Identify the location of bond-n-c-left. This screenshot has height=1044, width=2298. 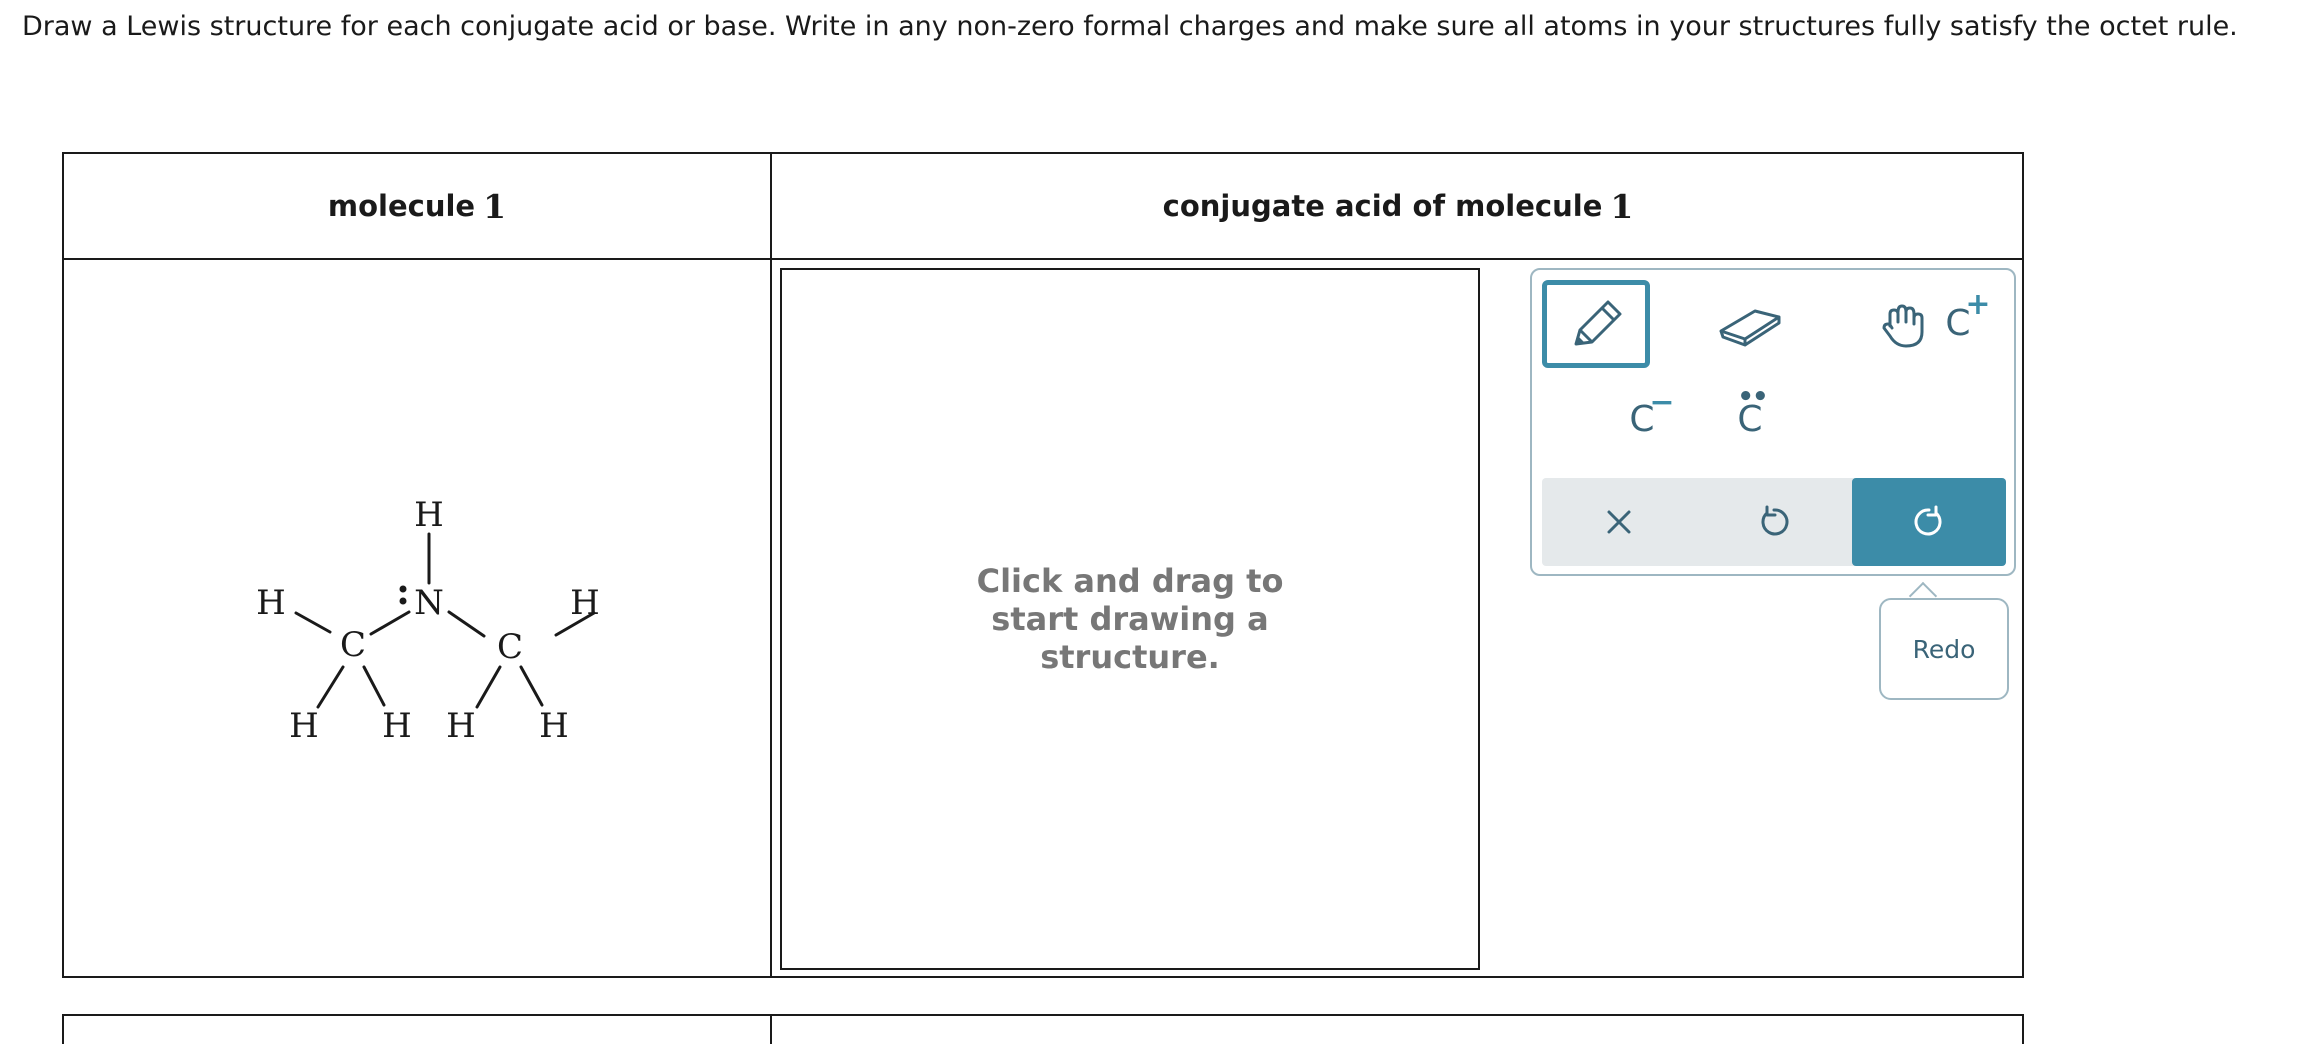
(390, 623).